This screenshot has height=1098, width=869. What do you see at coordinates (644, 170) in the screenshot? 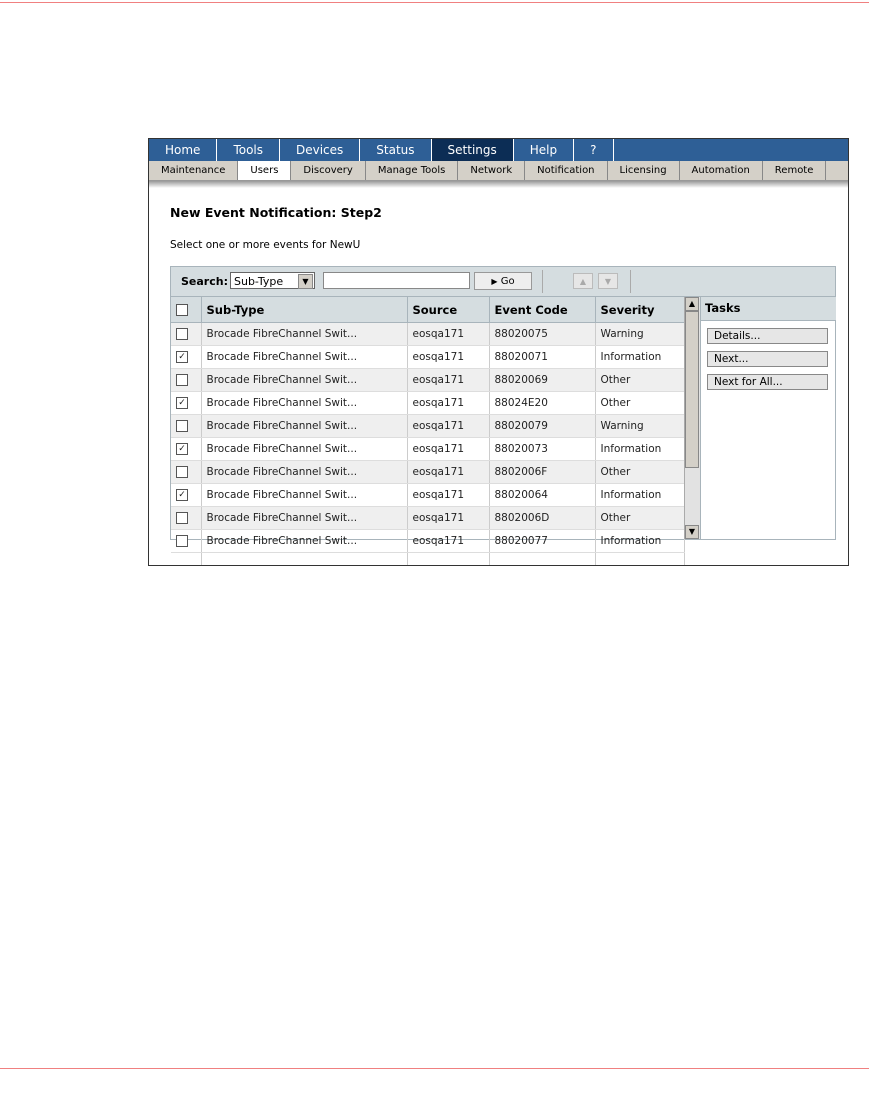
I see `subnav-tab-licensing: Licensing` at bounding box center [644, 170].